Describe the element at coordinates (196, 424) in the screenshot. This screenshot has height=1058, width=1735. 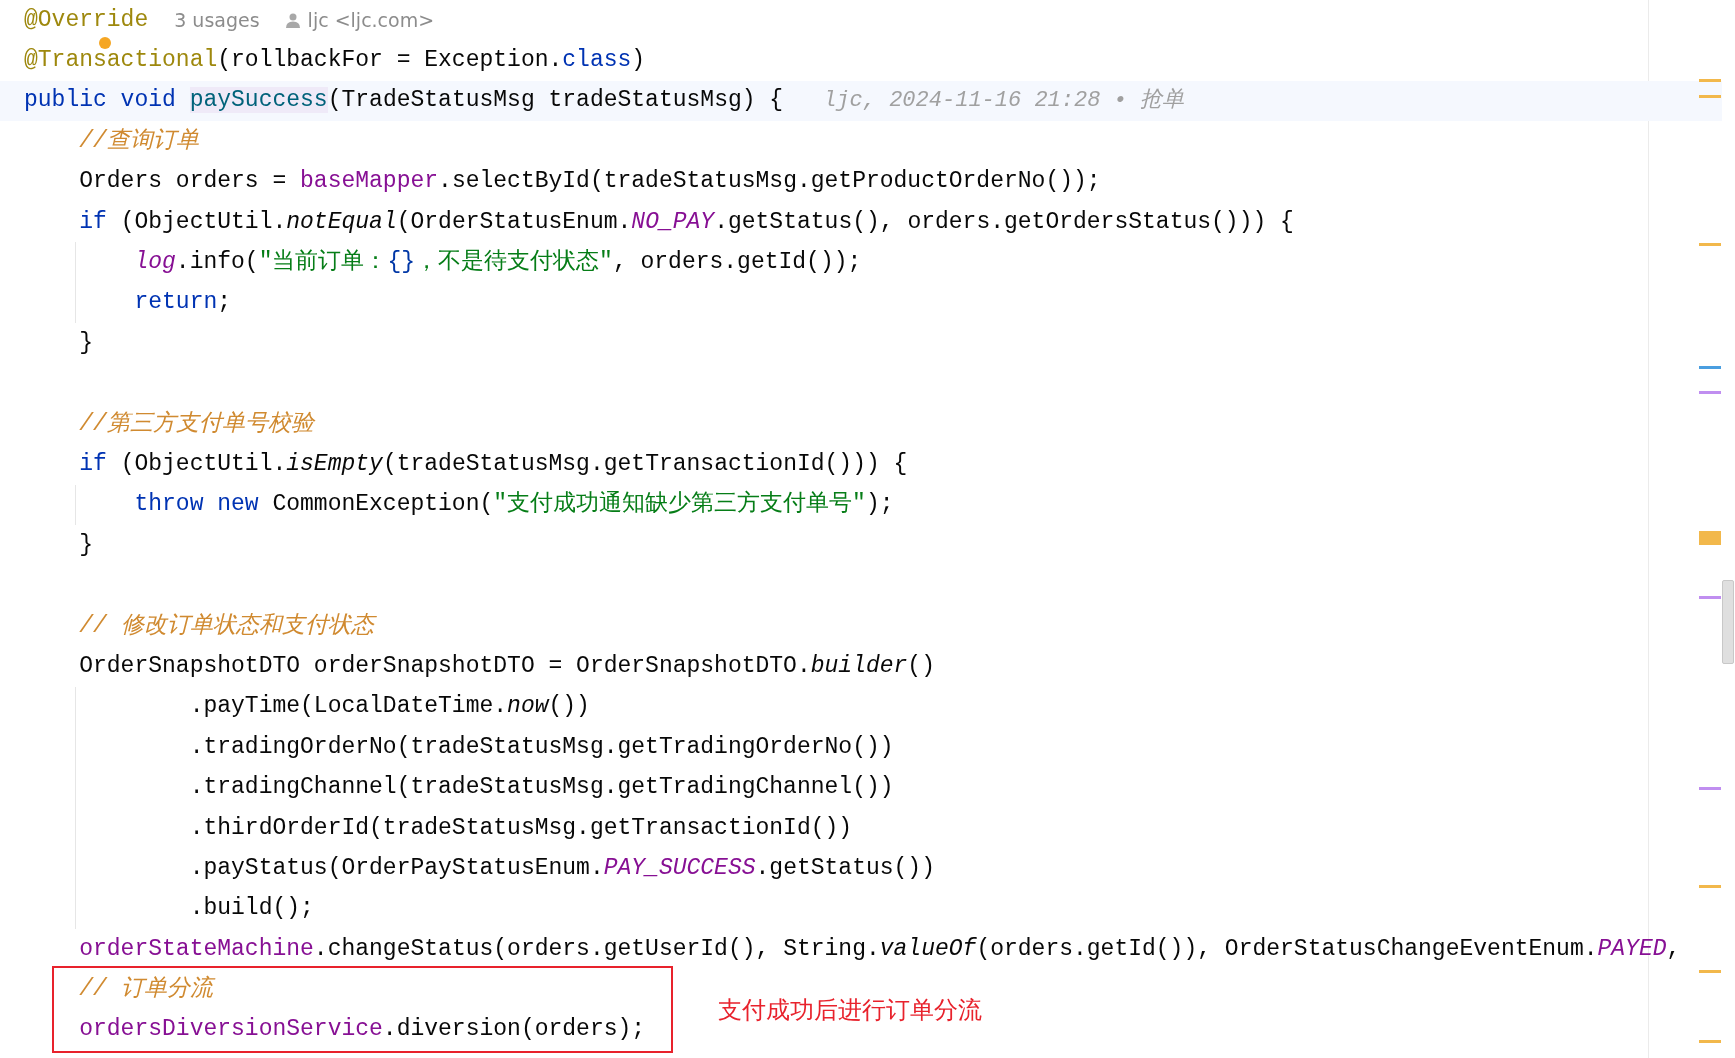
I see `code-line: //第三方支付单号校验` at that location.